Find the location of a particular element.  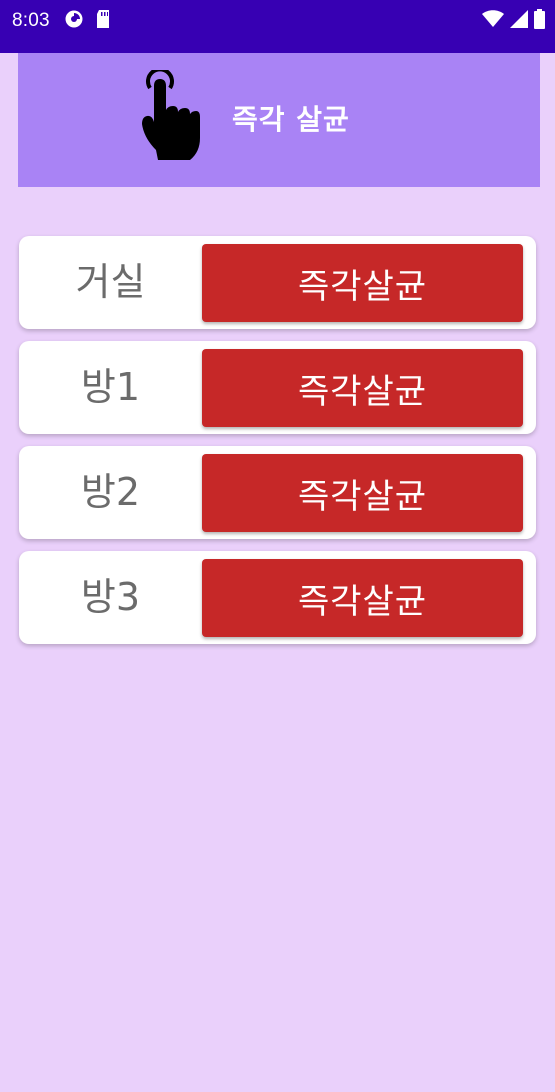

status-right-icons is located at coordinates (513, 21).